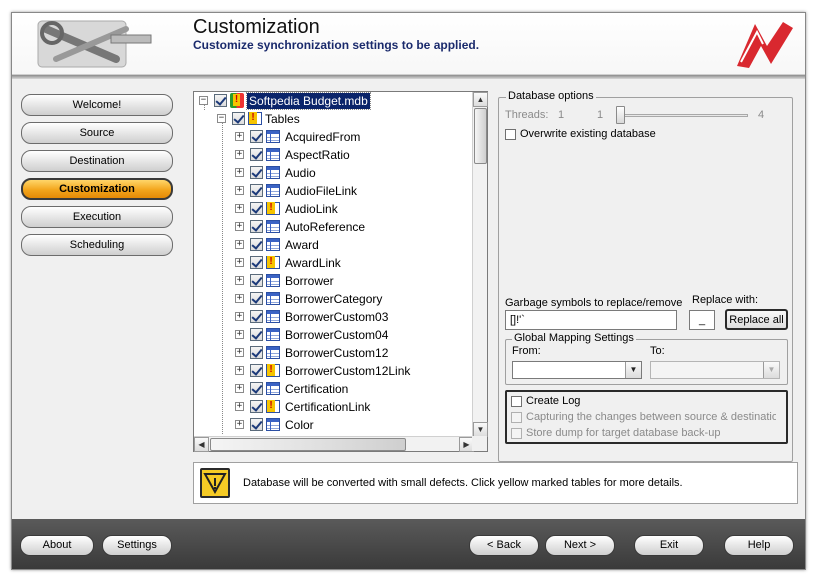  I want to click on tree-table-label: AcquiredFrom, so click(322, 137).